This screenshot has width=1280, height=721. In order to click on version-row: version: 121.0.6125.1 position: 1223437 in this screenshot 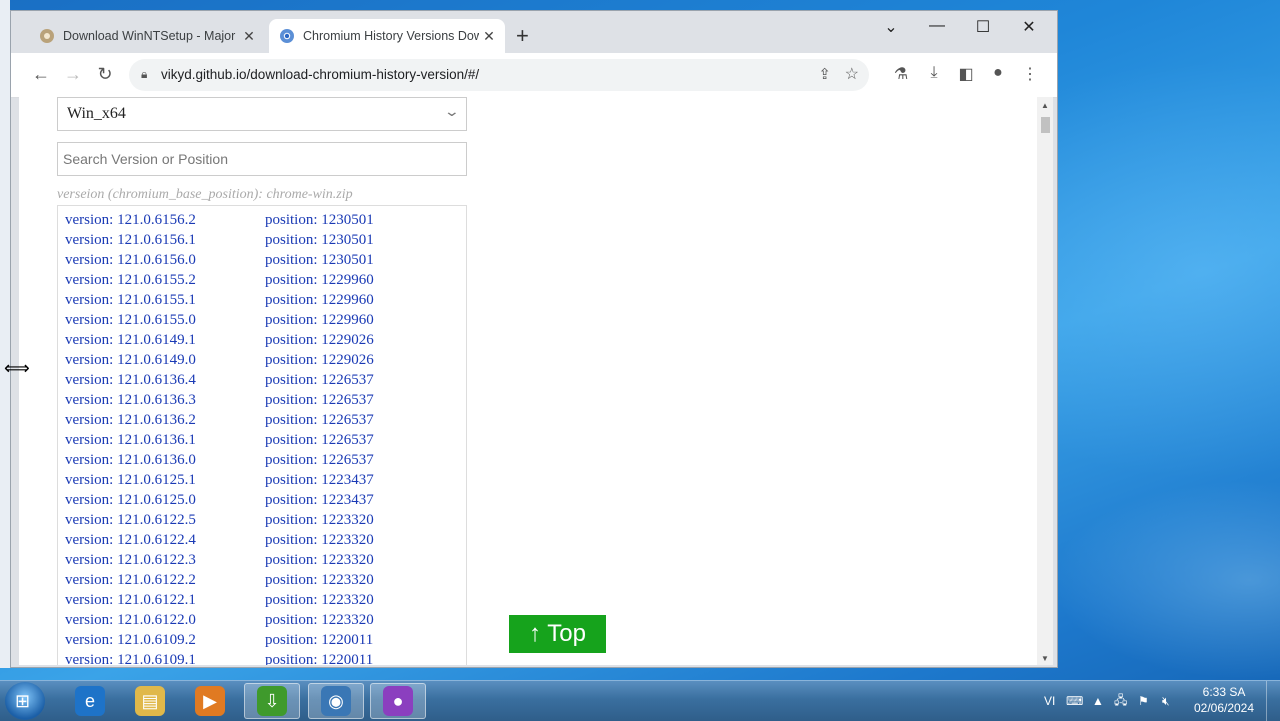, I will do `click(219, 482)`.